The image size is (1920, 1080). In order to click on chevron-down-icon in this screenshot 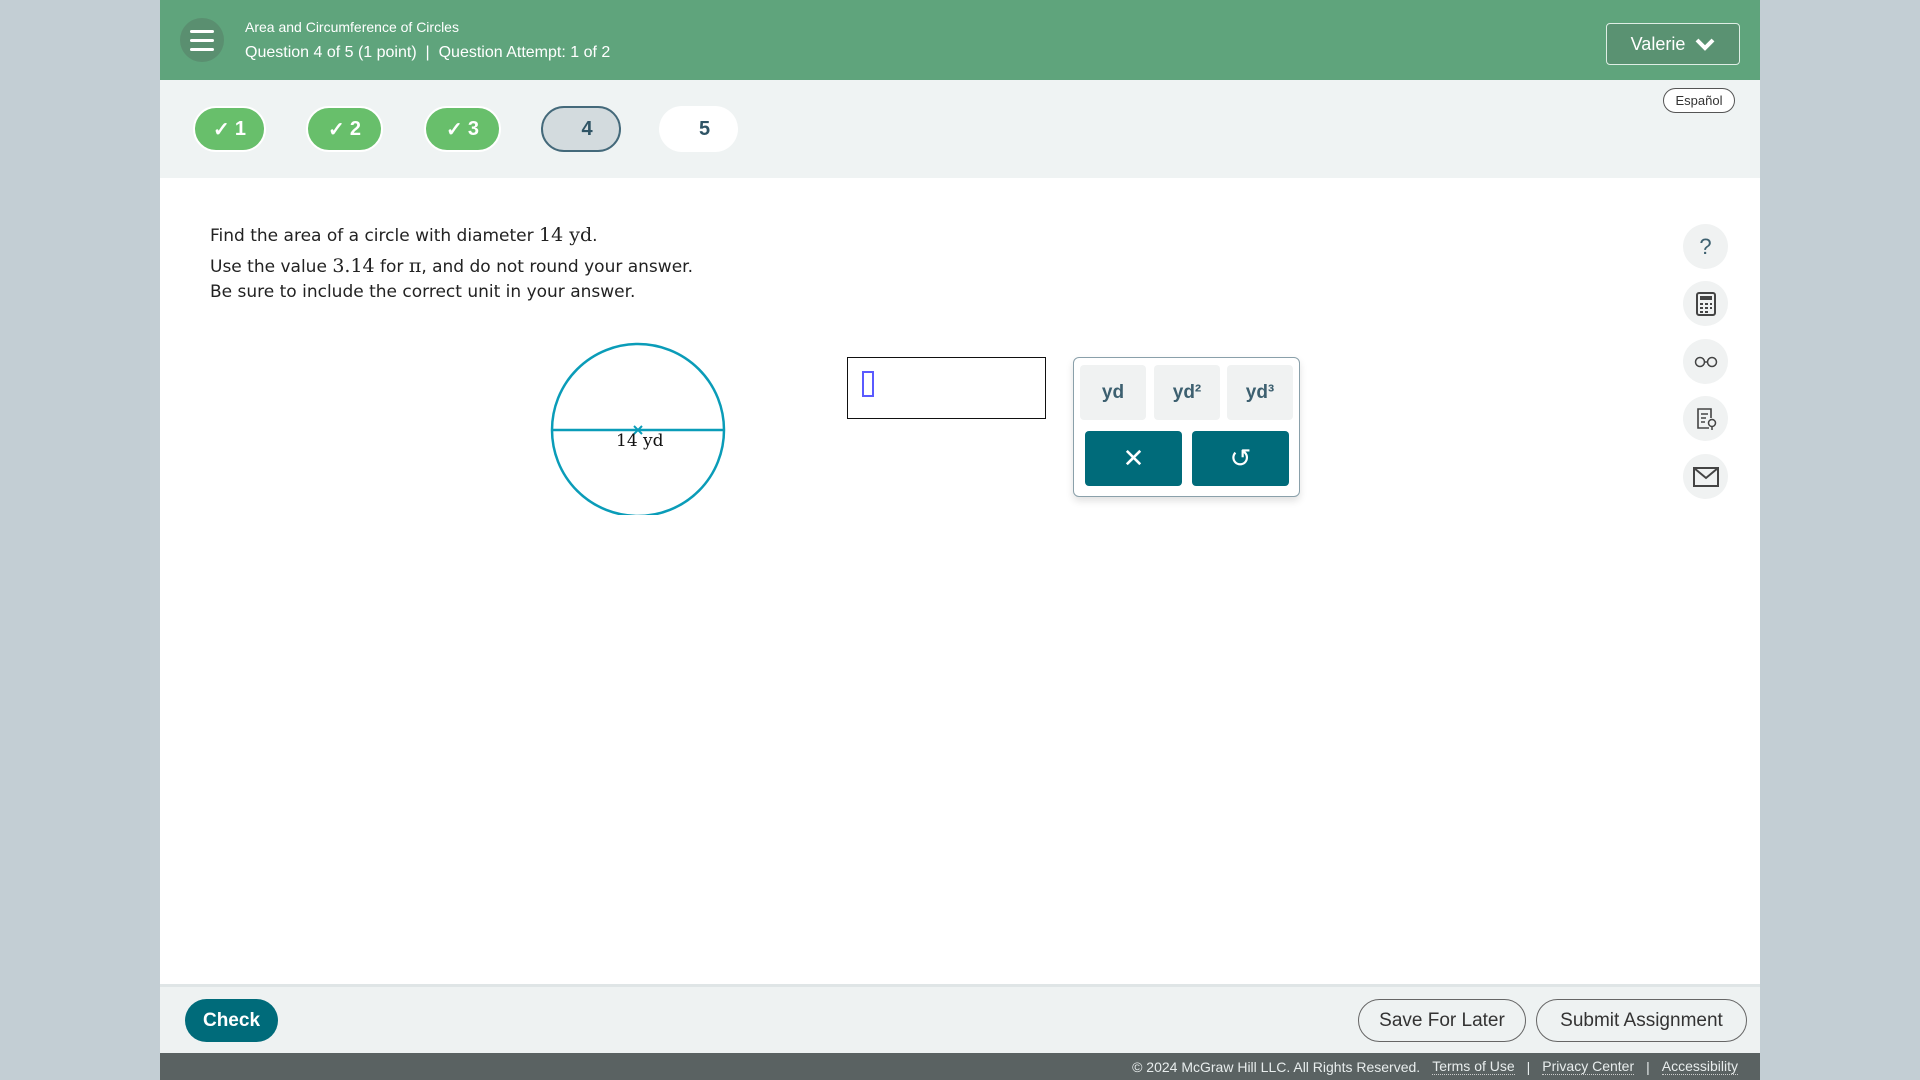, I will do `click(1705, 44)`.